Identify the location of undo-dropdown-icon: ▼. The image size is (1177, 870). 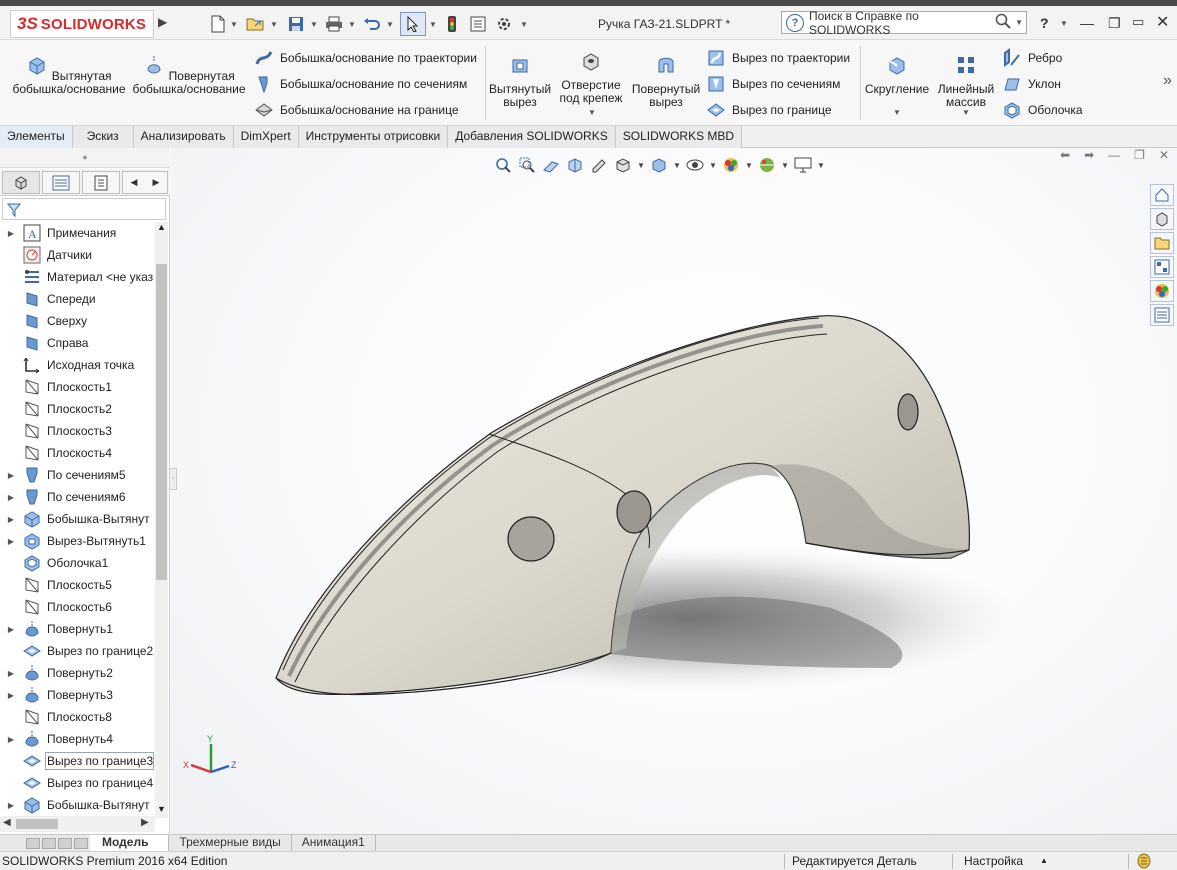
(390, 24).